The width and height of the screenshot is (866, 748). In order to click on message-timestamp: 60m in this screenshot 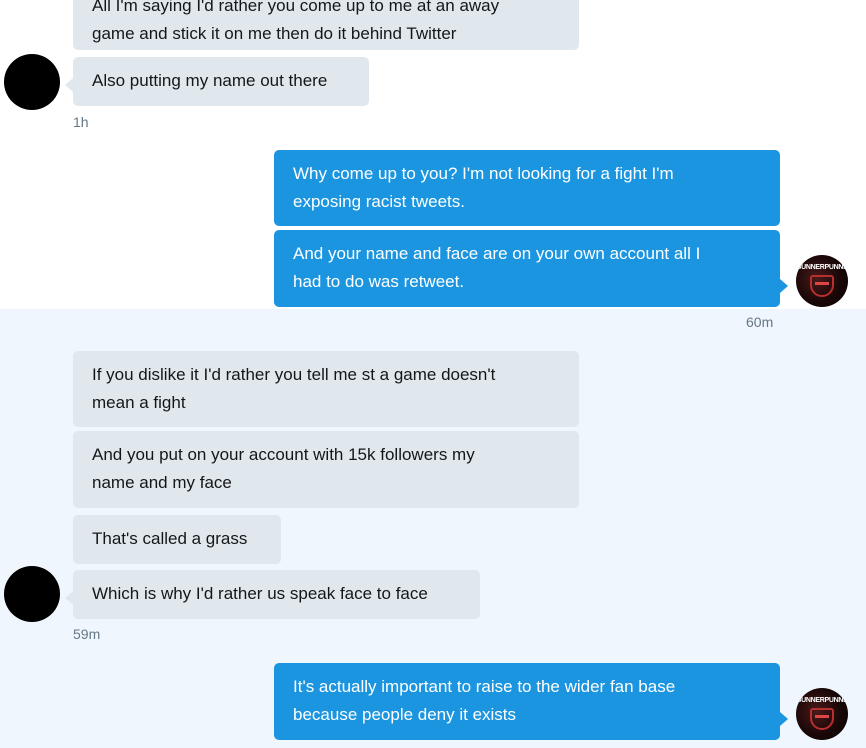, I will do `click(760, 322)`.